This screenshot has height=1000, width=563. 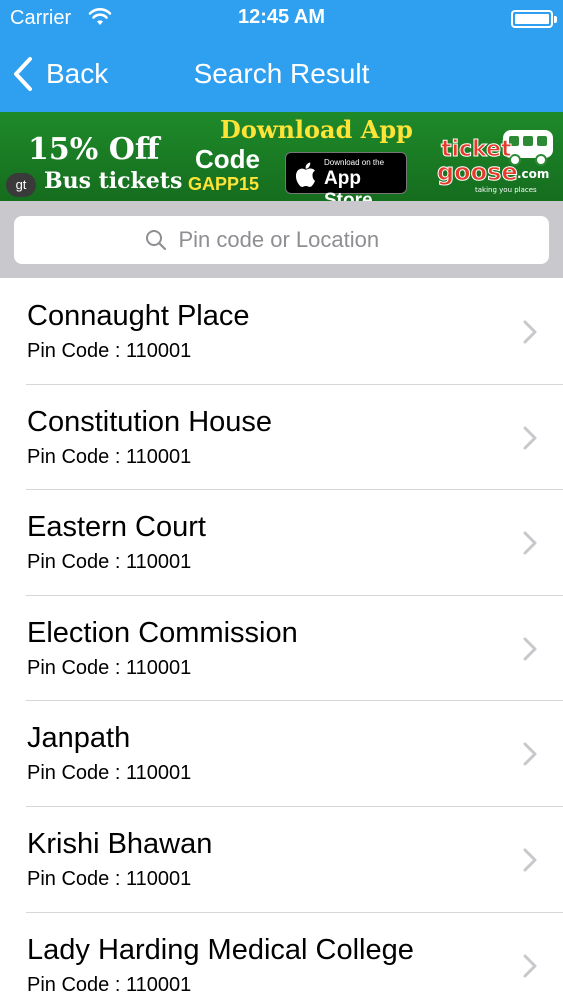 I want to click on search-bar-container, so click(x=281, y=239).